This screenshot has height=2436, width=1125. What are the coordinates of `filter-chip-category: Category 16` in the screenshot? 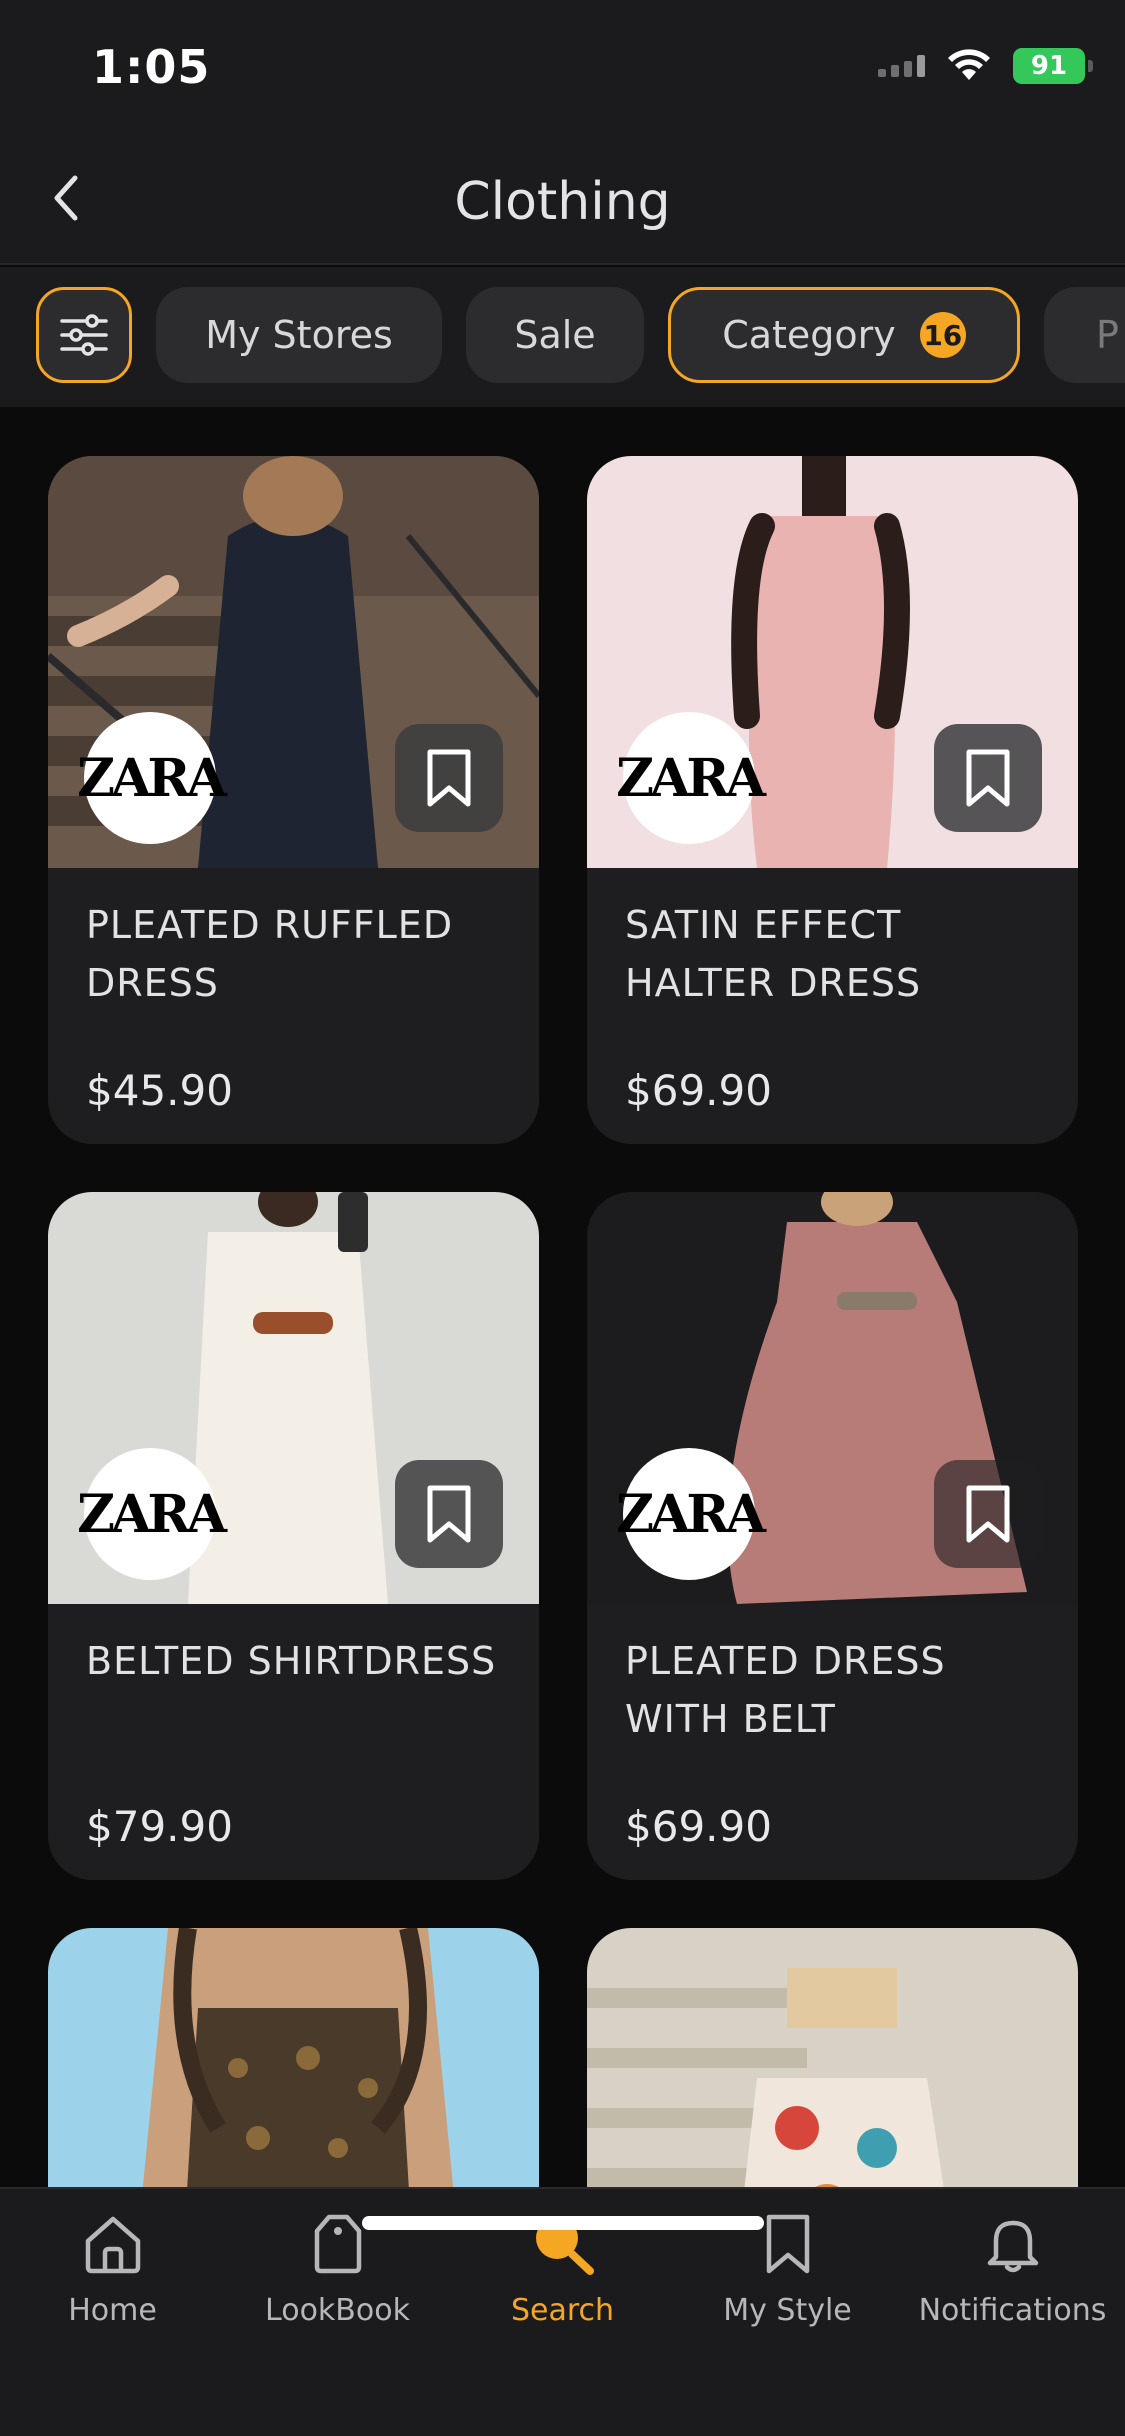 It's located at (844, 335).